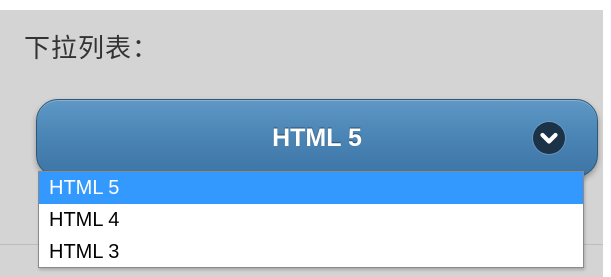 This screenshot has width=611, height=277. Describe the element at coordinates (92, 49) in the screenshot. I see `field-label: 下拉列表：` at that location.